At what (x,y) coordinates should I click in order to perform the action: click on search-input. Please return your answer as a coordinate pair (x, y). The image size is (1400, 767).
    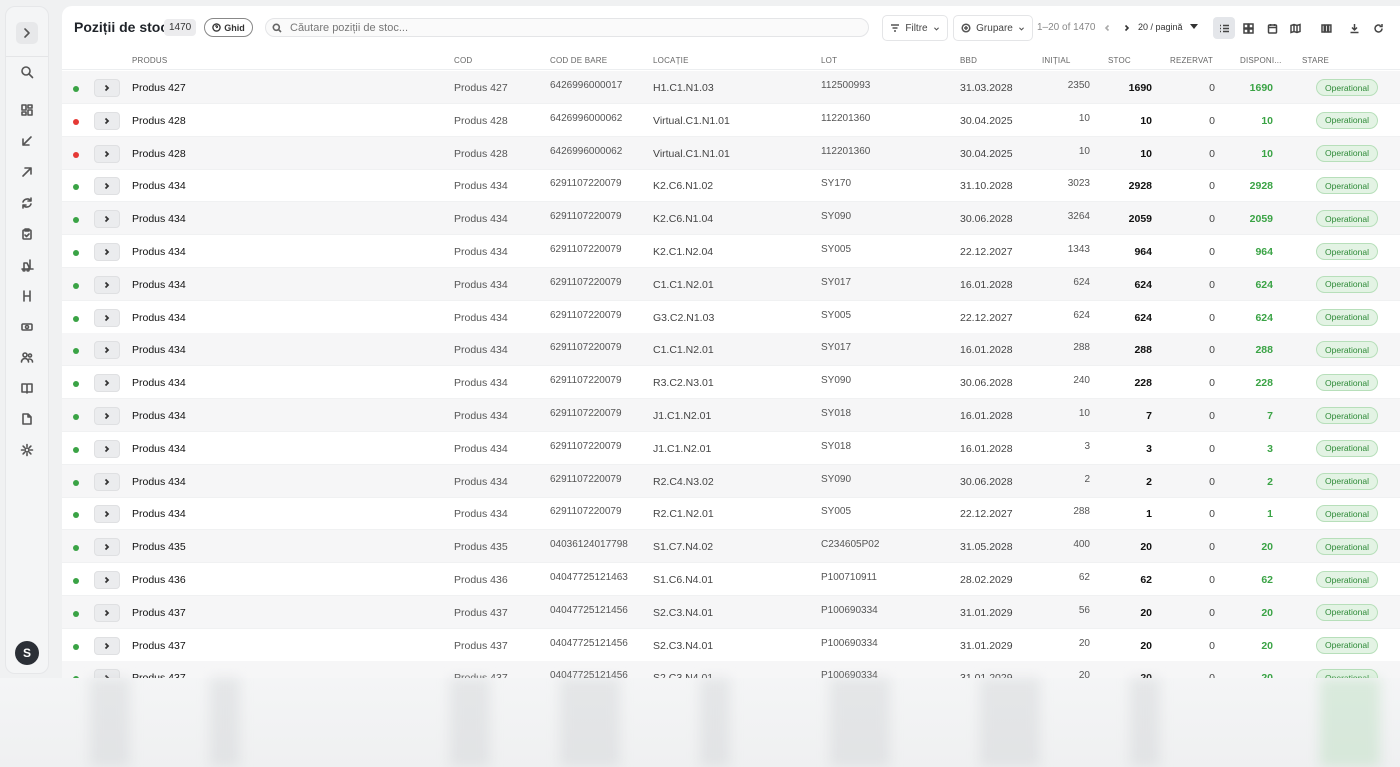
    Looking at the image, I should click on (570, 27).